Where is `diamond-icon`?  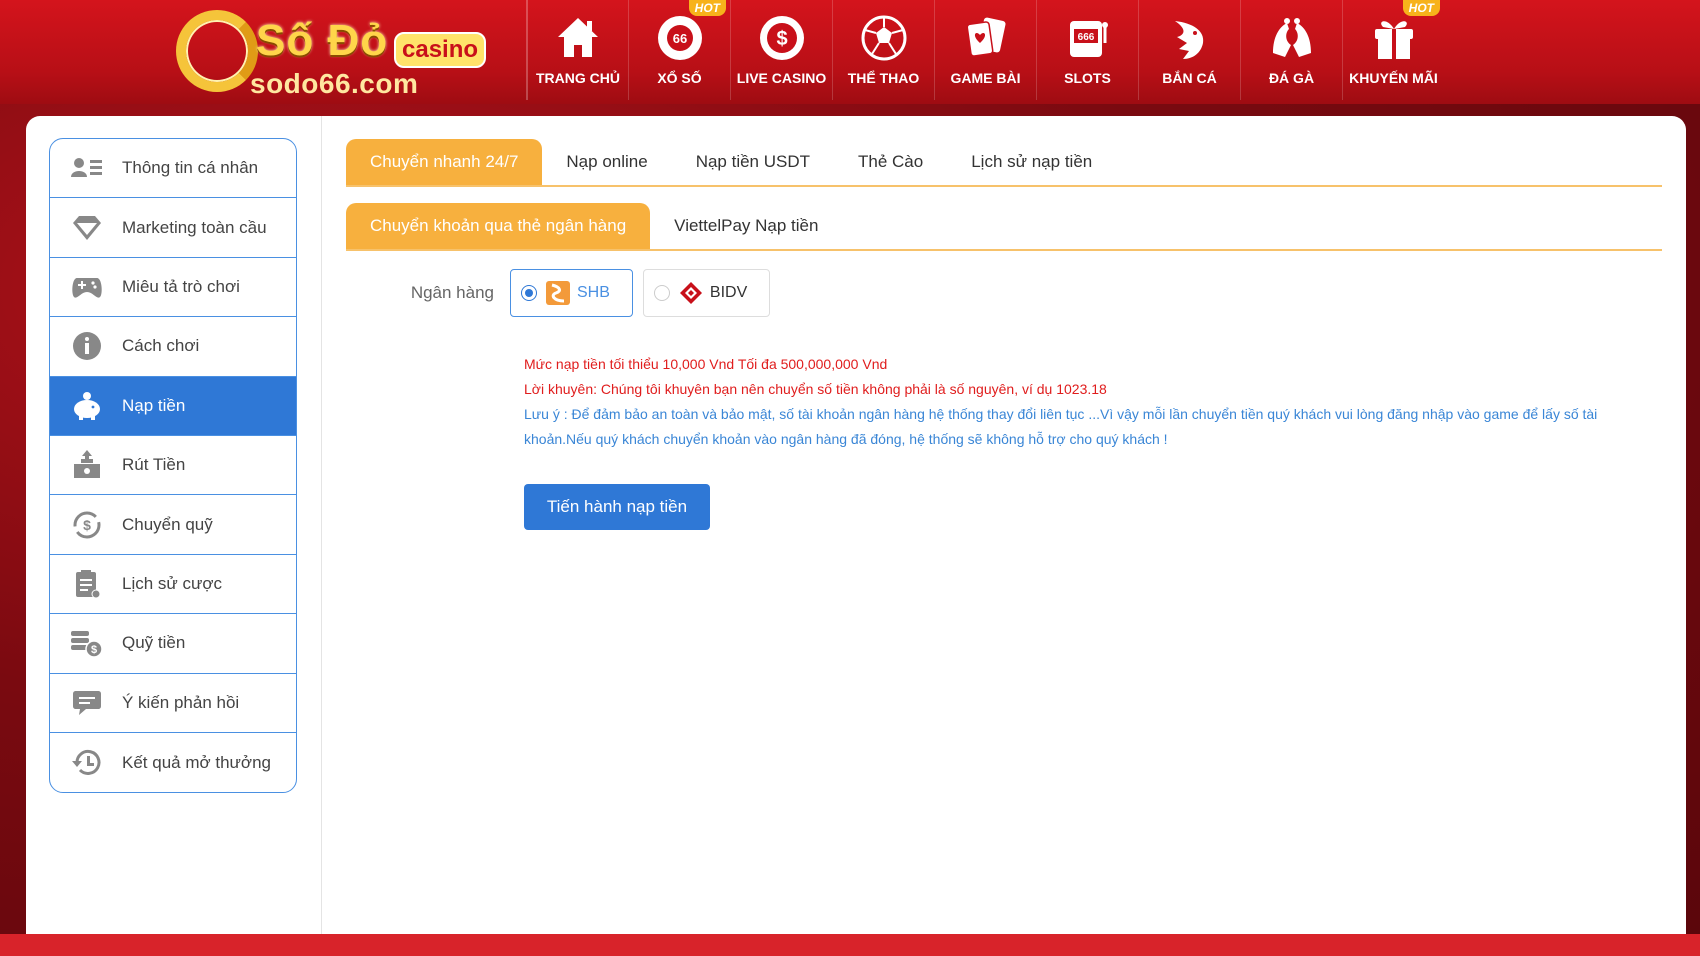 diamond-icon is located at coordinates (87, 228).